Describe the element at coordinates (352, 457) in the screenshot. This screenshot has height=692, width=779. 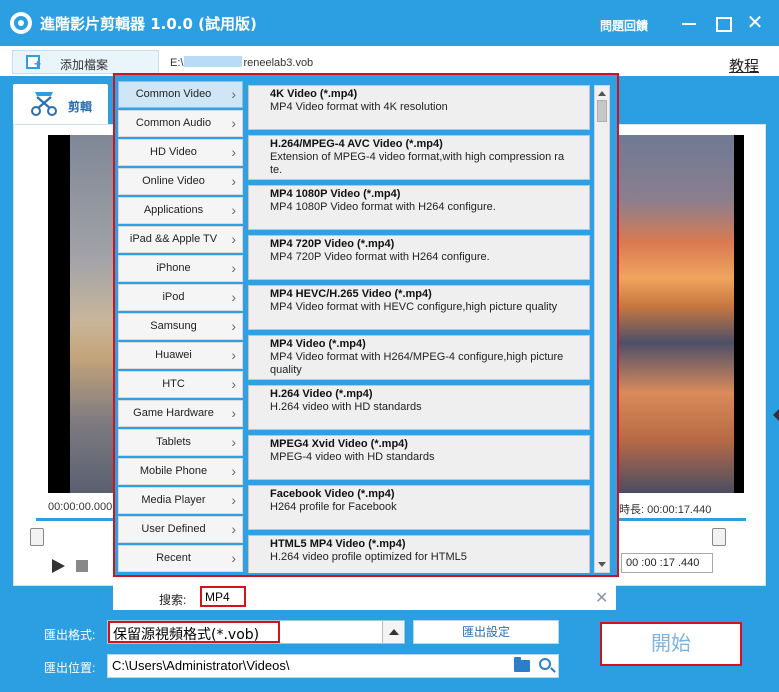
I see `format-description: MPEG-4 video with HD standards` at that location.